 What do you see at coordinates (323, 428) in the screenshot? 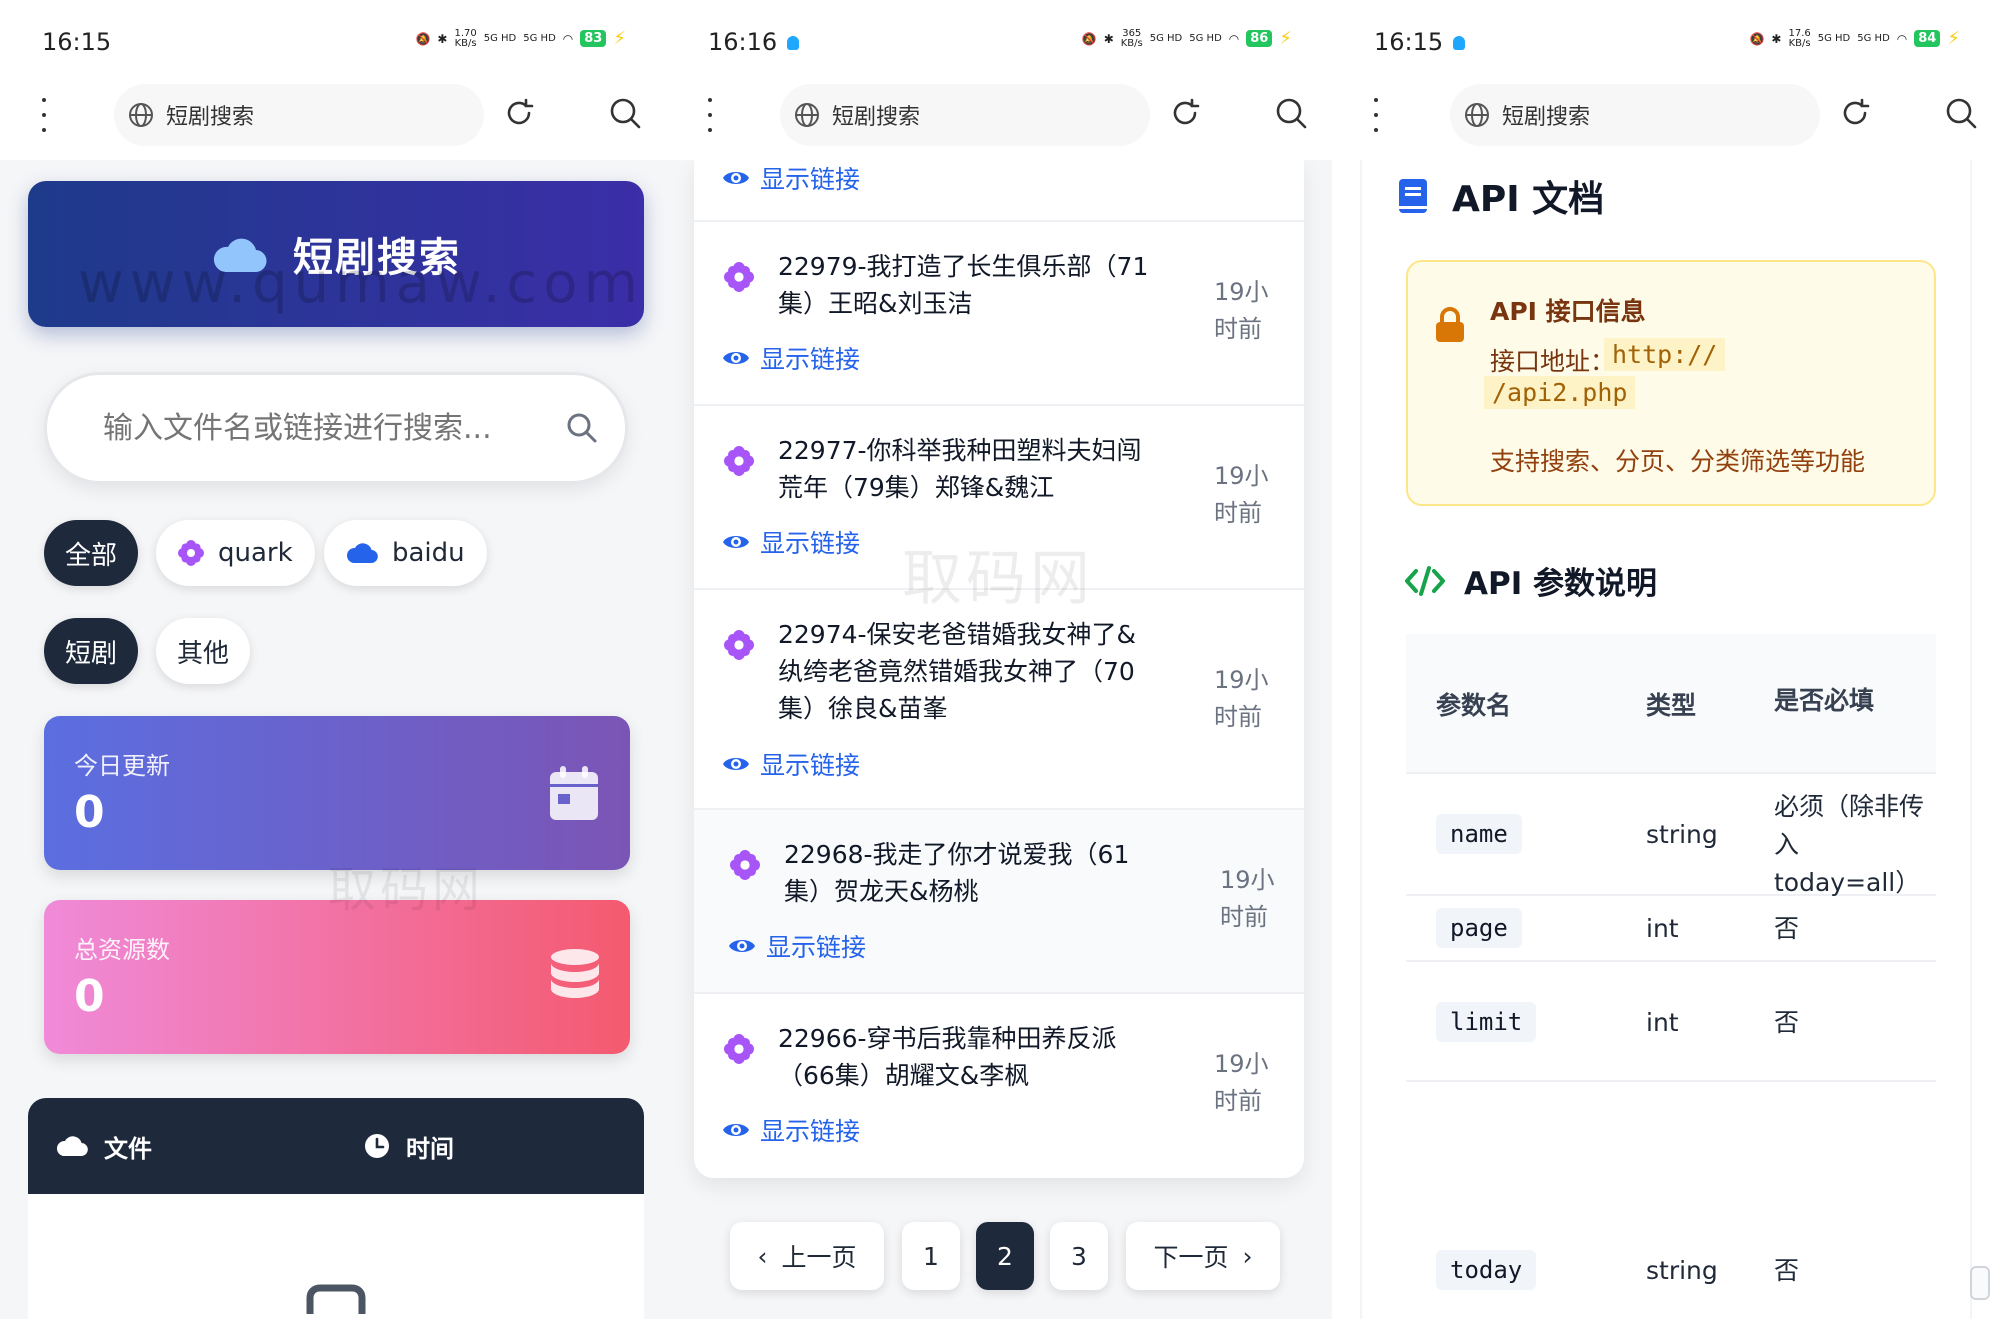
I see `search-input` at bounding box center [323, 428].